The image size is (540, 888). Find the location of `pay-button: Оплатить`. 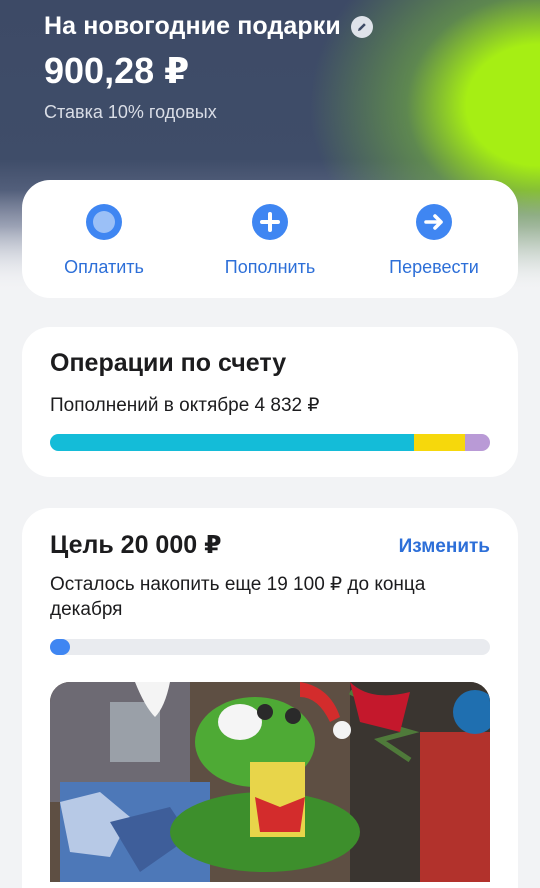

pay-button: Оплатить is located at coordinates (104, 241).